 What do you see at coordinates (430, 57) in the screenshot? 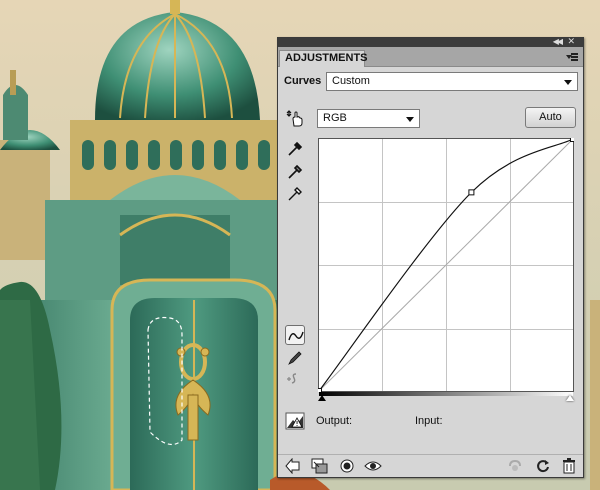
I see `panel-tab-bar: ADJUSTMENTS` at bounding box center [430, 57].